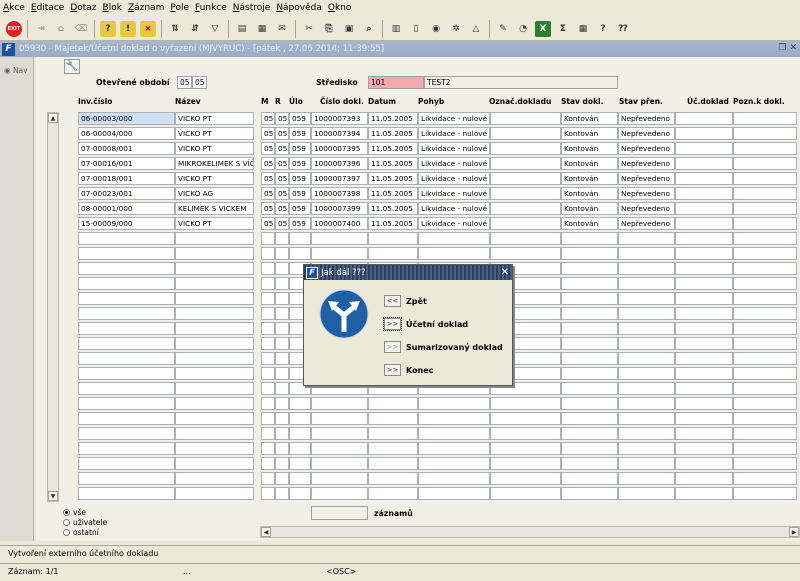  What do you see at coordinates (81, 29) in the screenshot?
I see `clear-icon: ⌫` at bounding box center [81, 29].